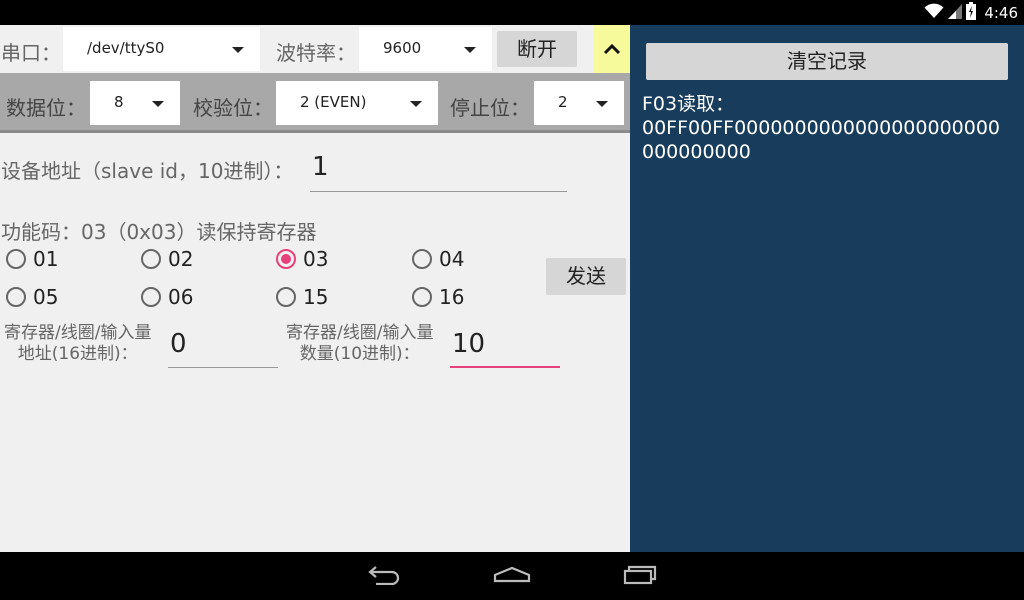  I want to click on slave-id-input: 1, so click(438, 169).